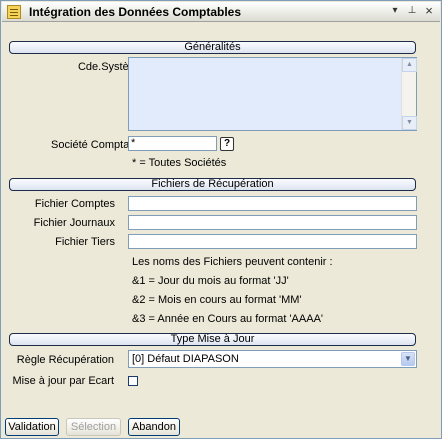 The image size is (442, 439). What do you see at coordinates (135, 12) in the screenshot?
I see `window-title: Intégration des Données Comptables` at bounding box center [135, 12].